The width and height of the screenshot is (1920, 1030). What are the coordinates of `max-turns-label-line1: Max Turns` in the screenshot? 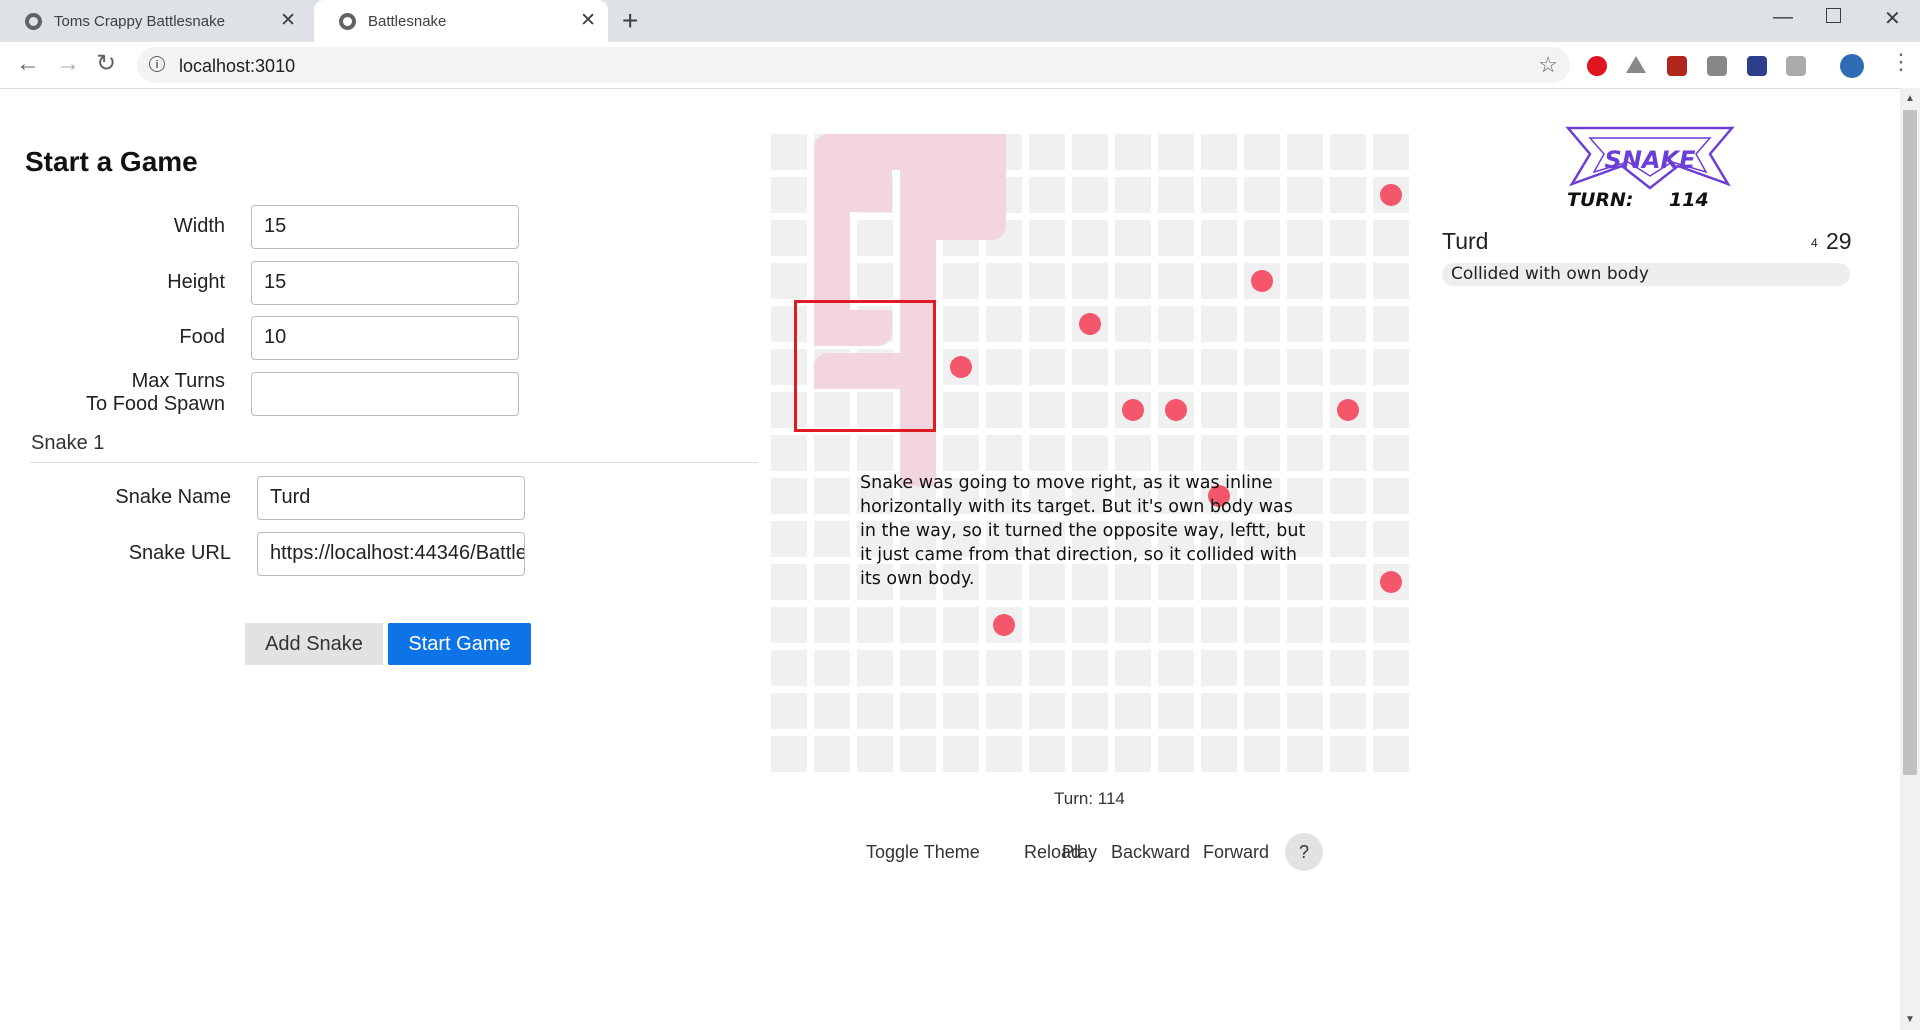 It's located at (178, 381).